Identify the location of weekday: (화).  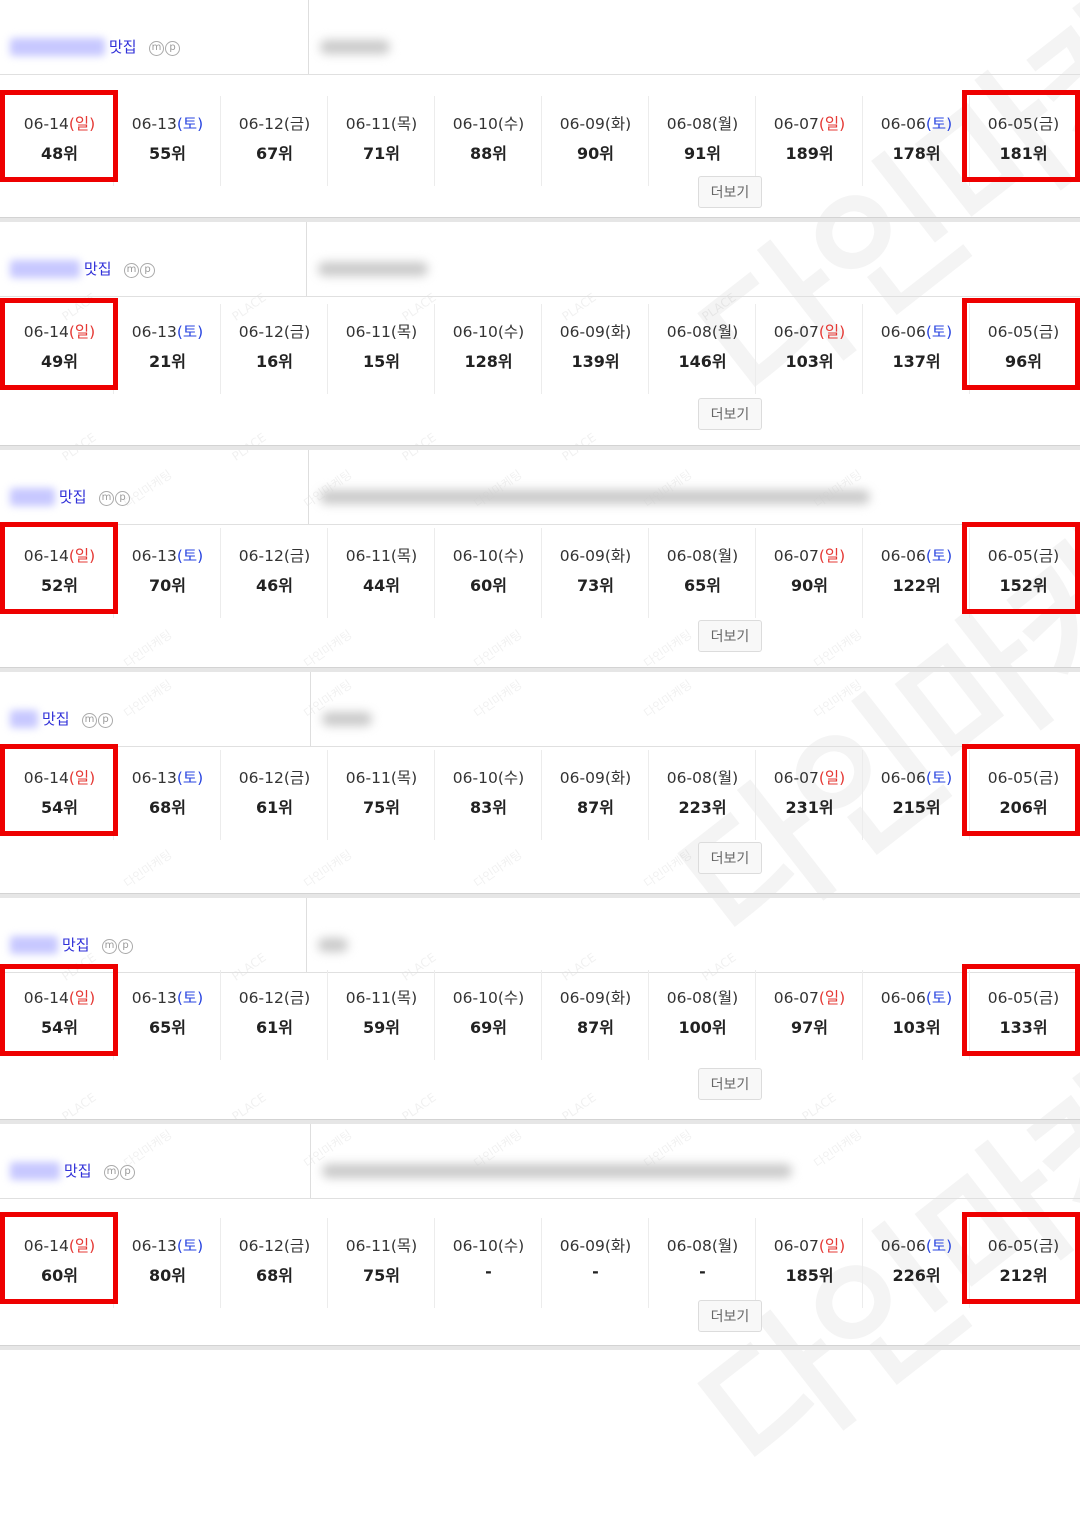
(618, 998).